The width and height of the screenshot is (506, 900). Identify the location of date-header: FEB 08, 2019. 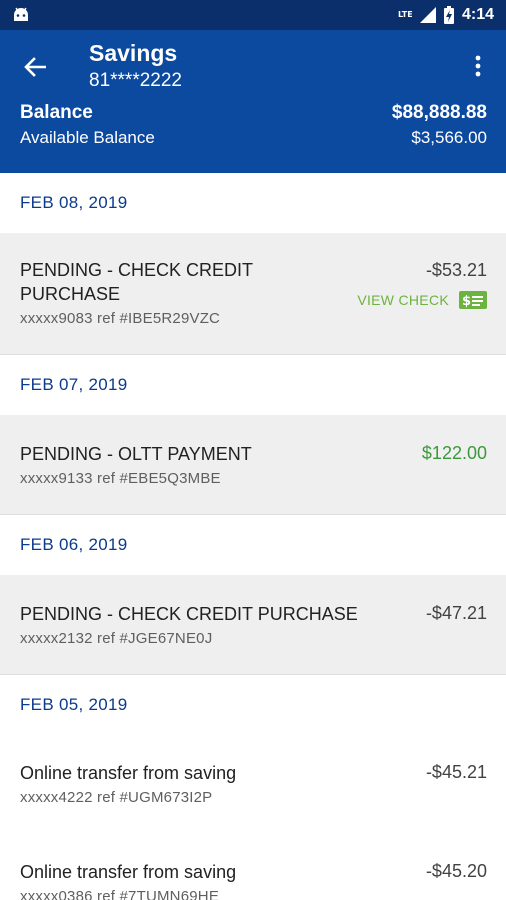
(253, 203).